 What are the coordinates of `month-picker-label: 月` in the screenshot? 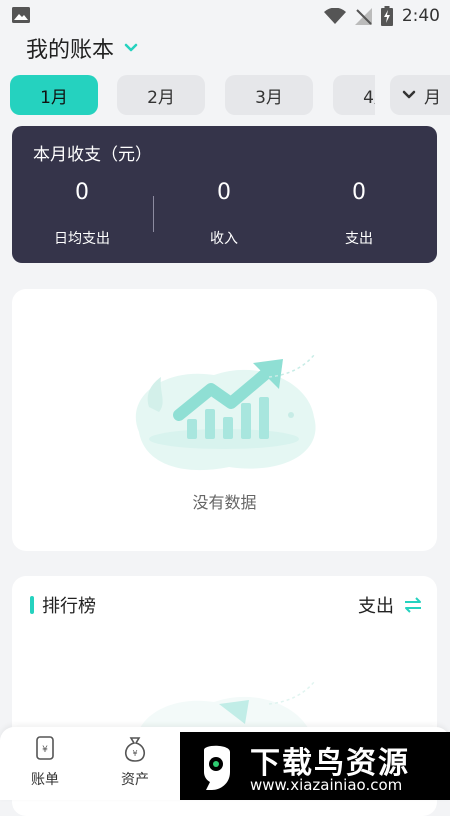 It's located at (432, 97).